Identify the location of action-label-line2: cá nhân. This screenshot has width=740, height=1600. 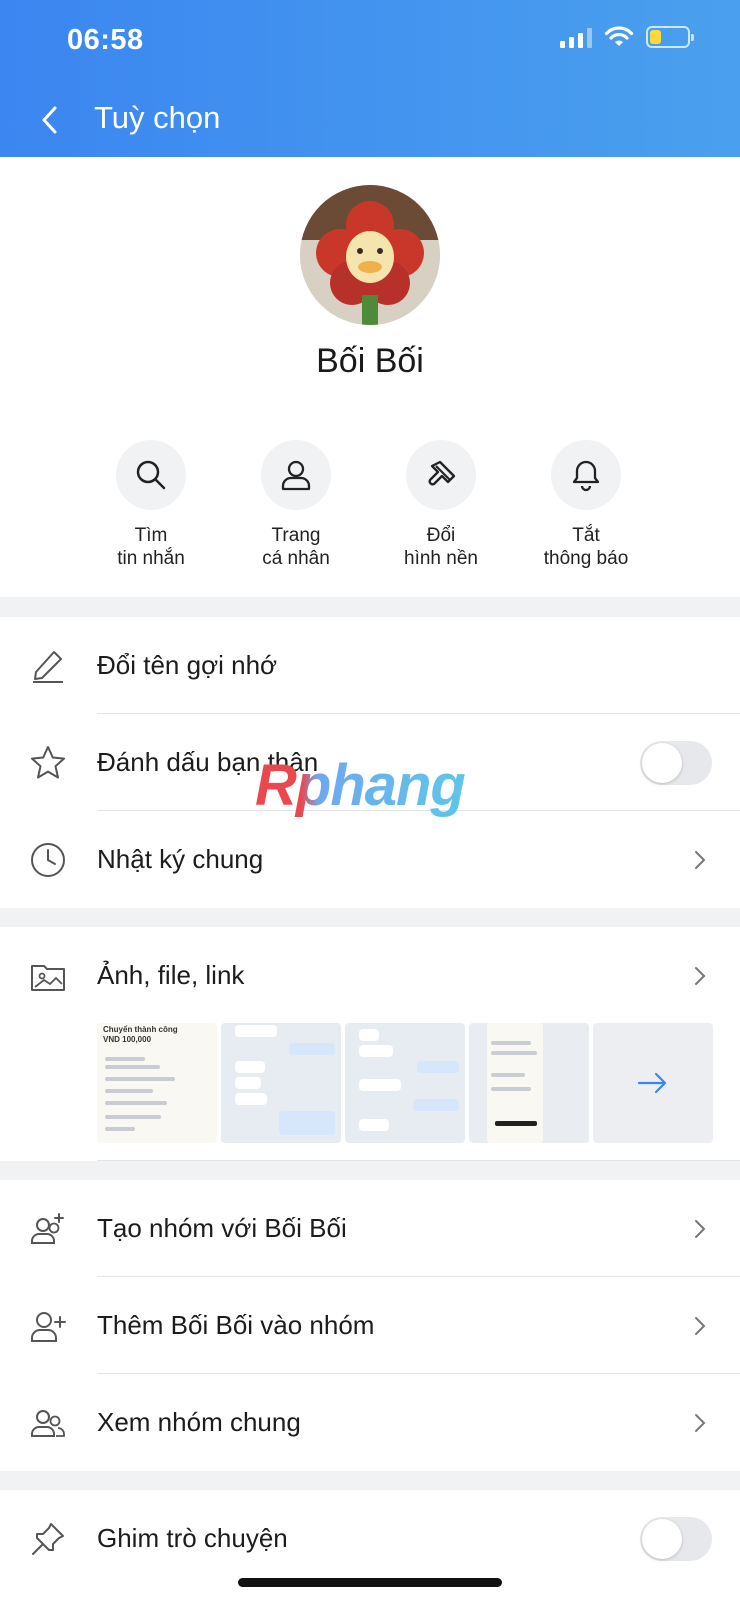
(296, 558).